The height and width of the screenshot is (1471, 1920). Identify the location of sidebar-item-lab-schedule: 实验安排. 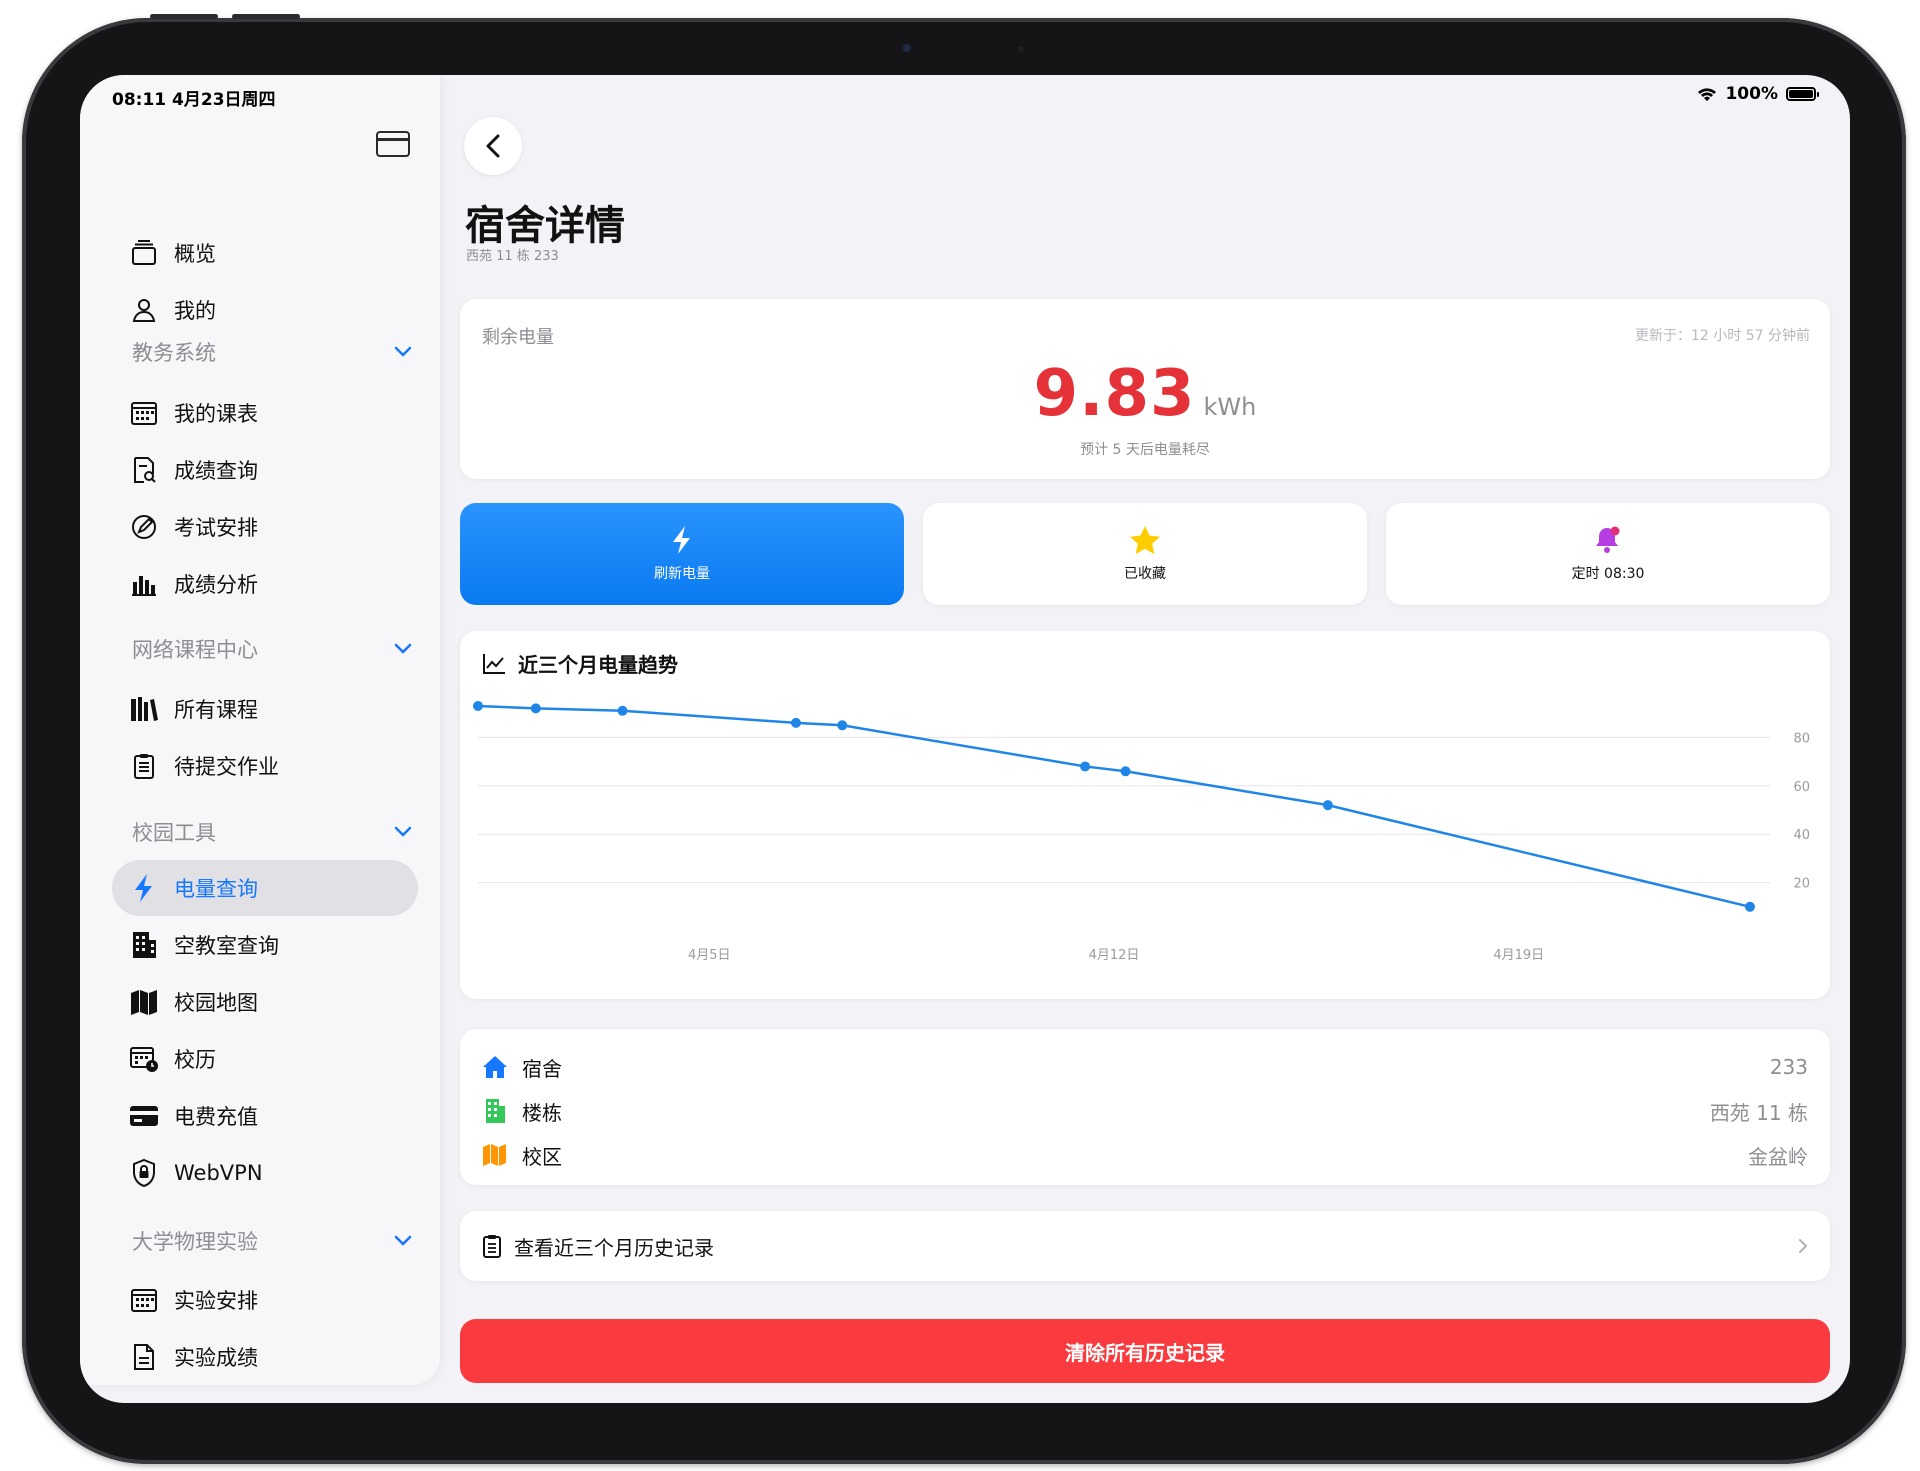
(263, 1300).